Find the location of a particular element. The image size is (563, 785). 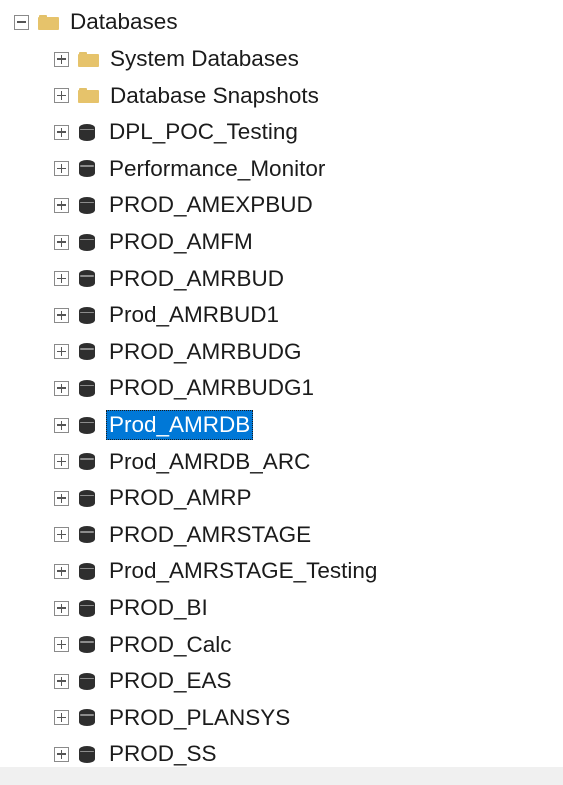

tree-node: DPL_POC_Testing is located at coordinates (177, 132).